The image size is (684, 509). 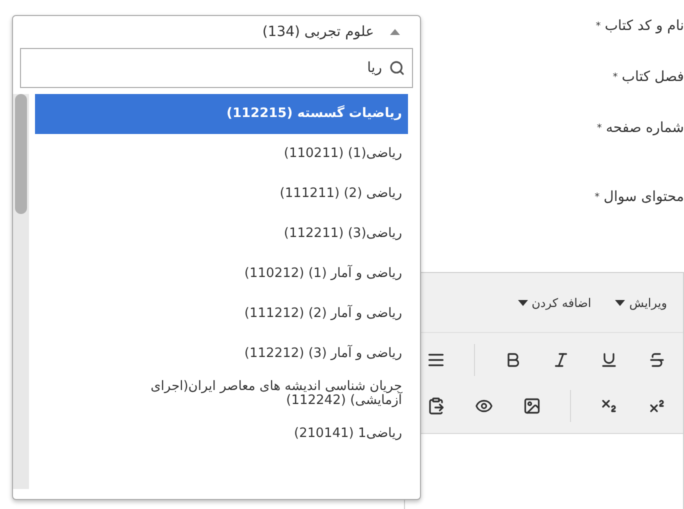 What do you see at coordinates (21, 154) in the screenshot?
I see `scrollbar-thumb` at bounding box center [21, 154].